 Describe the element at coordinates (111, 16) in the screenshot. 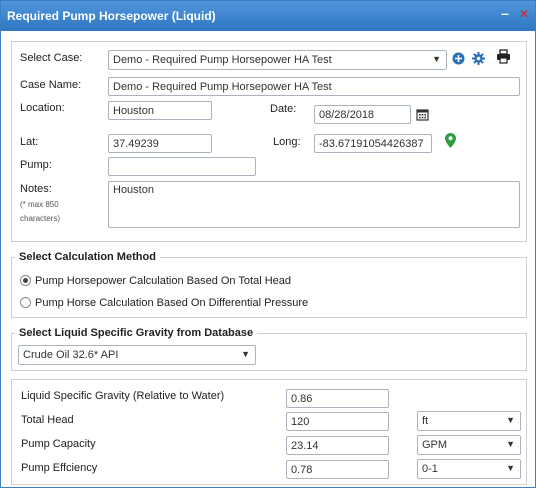

I see `window-title: Required Pump Horsepower (Liquid)` at that location.